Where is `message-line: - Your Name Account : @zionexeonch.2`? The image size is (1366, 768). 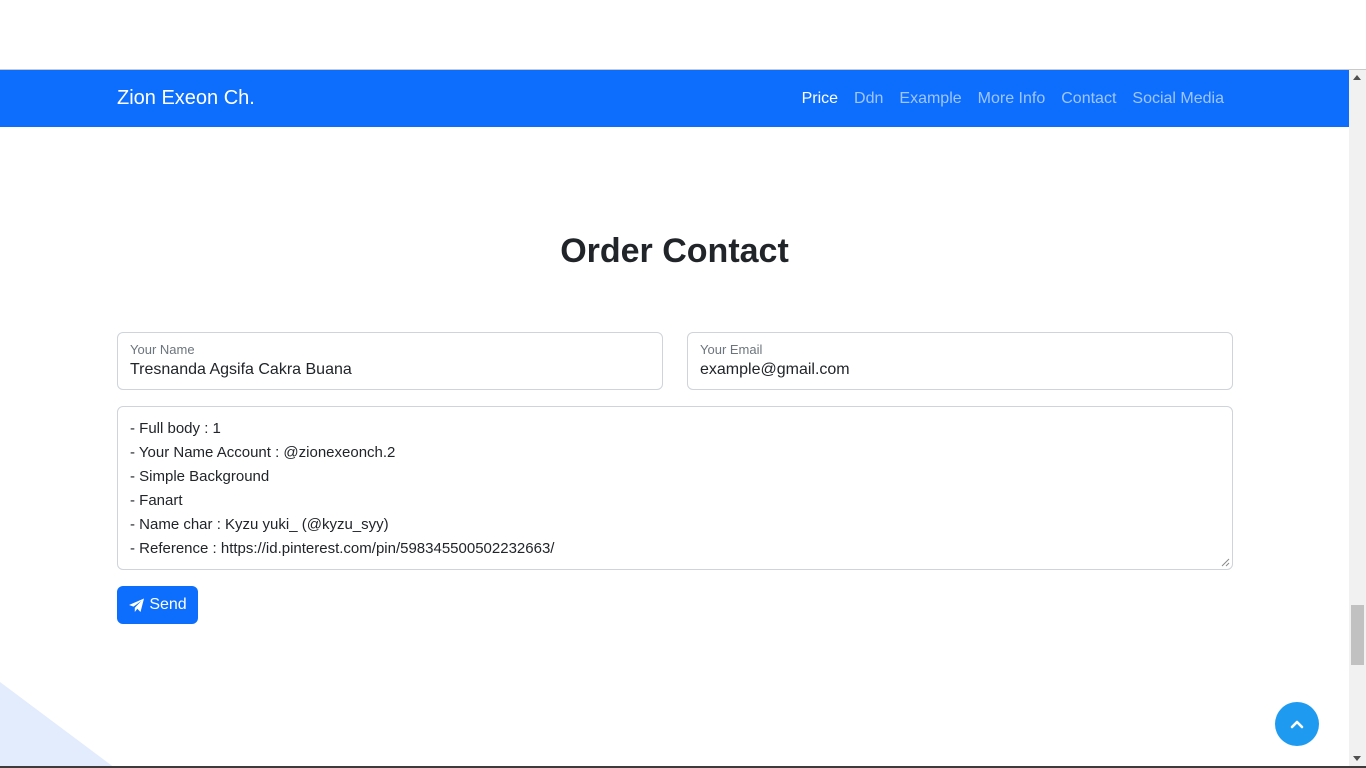
message-line: - Your Name Account : @zionexeonch.2 is located at coordinates (263, 452).